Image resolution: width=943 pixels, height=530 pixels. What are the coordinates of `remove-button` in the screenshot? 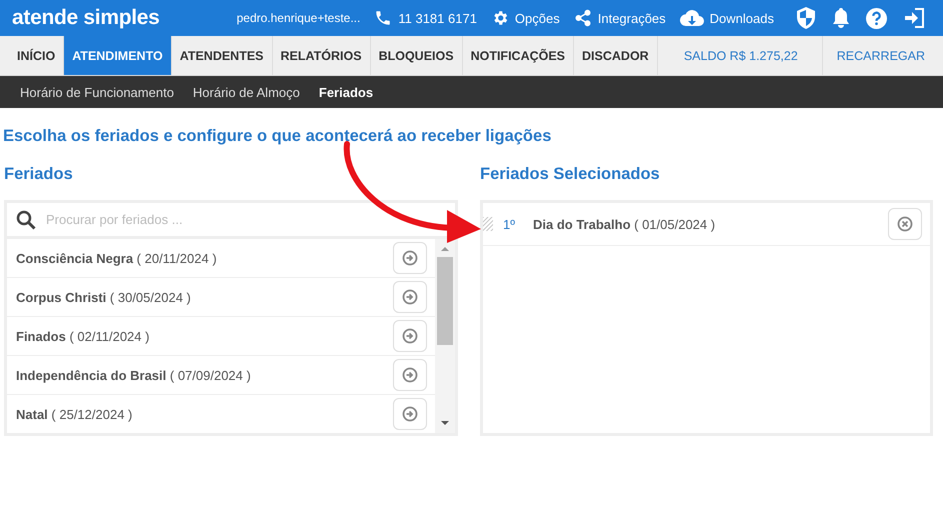 It's located at (905, 224).